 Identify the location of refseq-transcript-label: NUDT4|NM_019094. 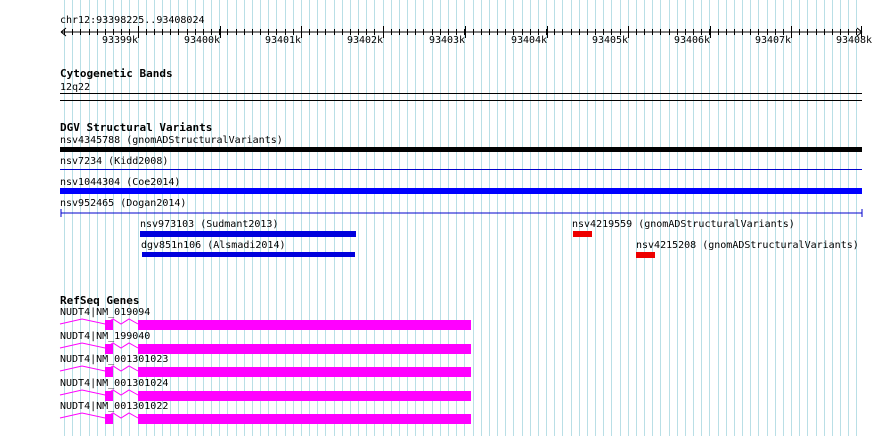
(105, 312).